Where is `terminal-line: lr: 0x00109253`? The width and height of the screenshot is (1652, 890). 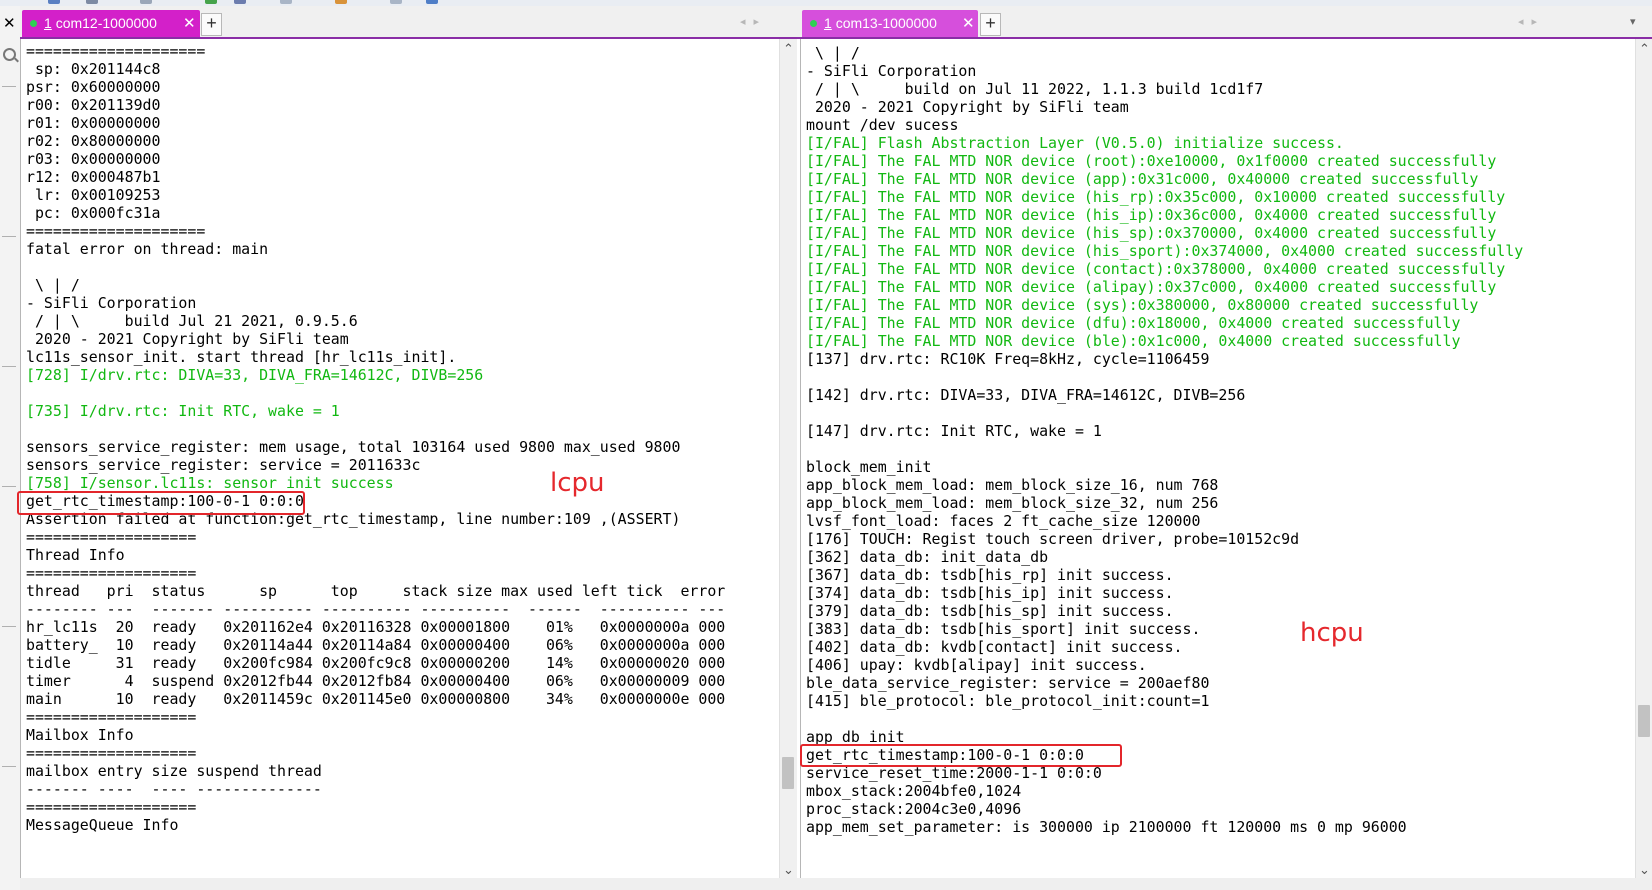 terminal-line: lr: 0x00109253 is located at coordinates (93, 195).